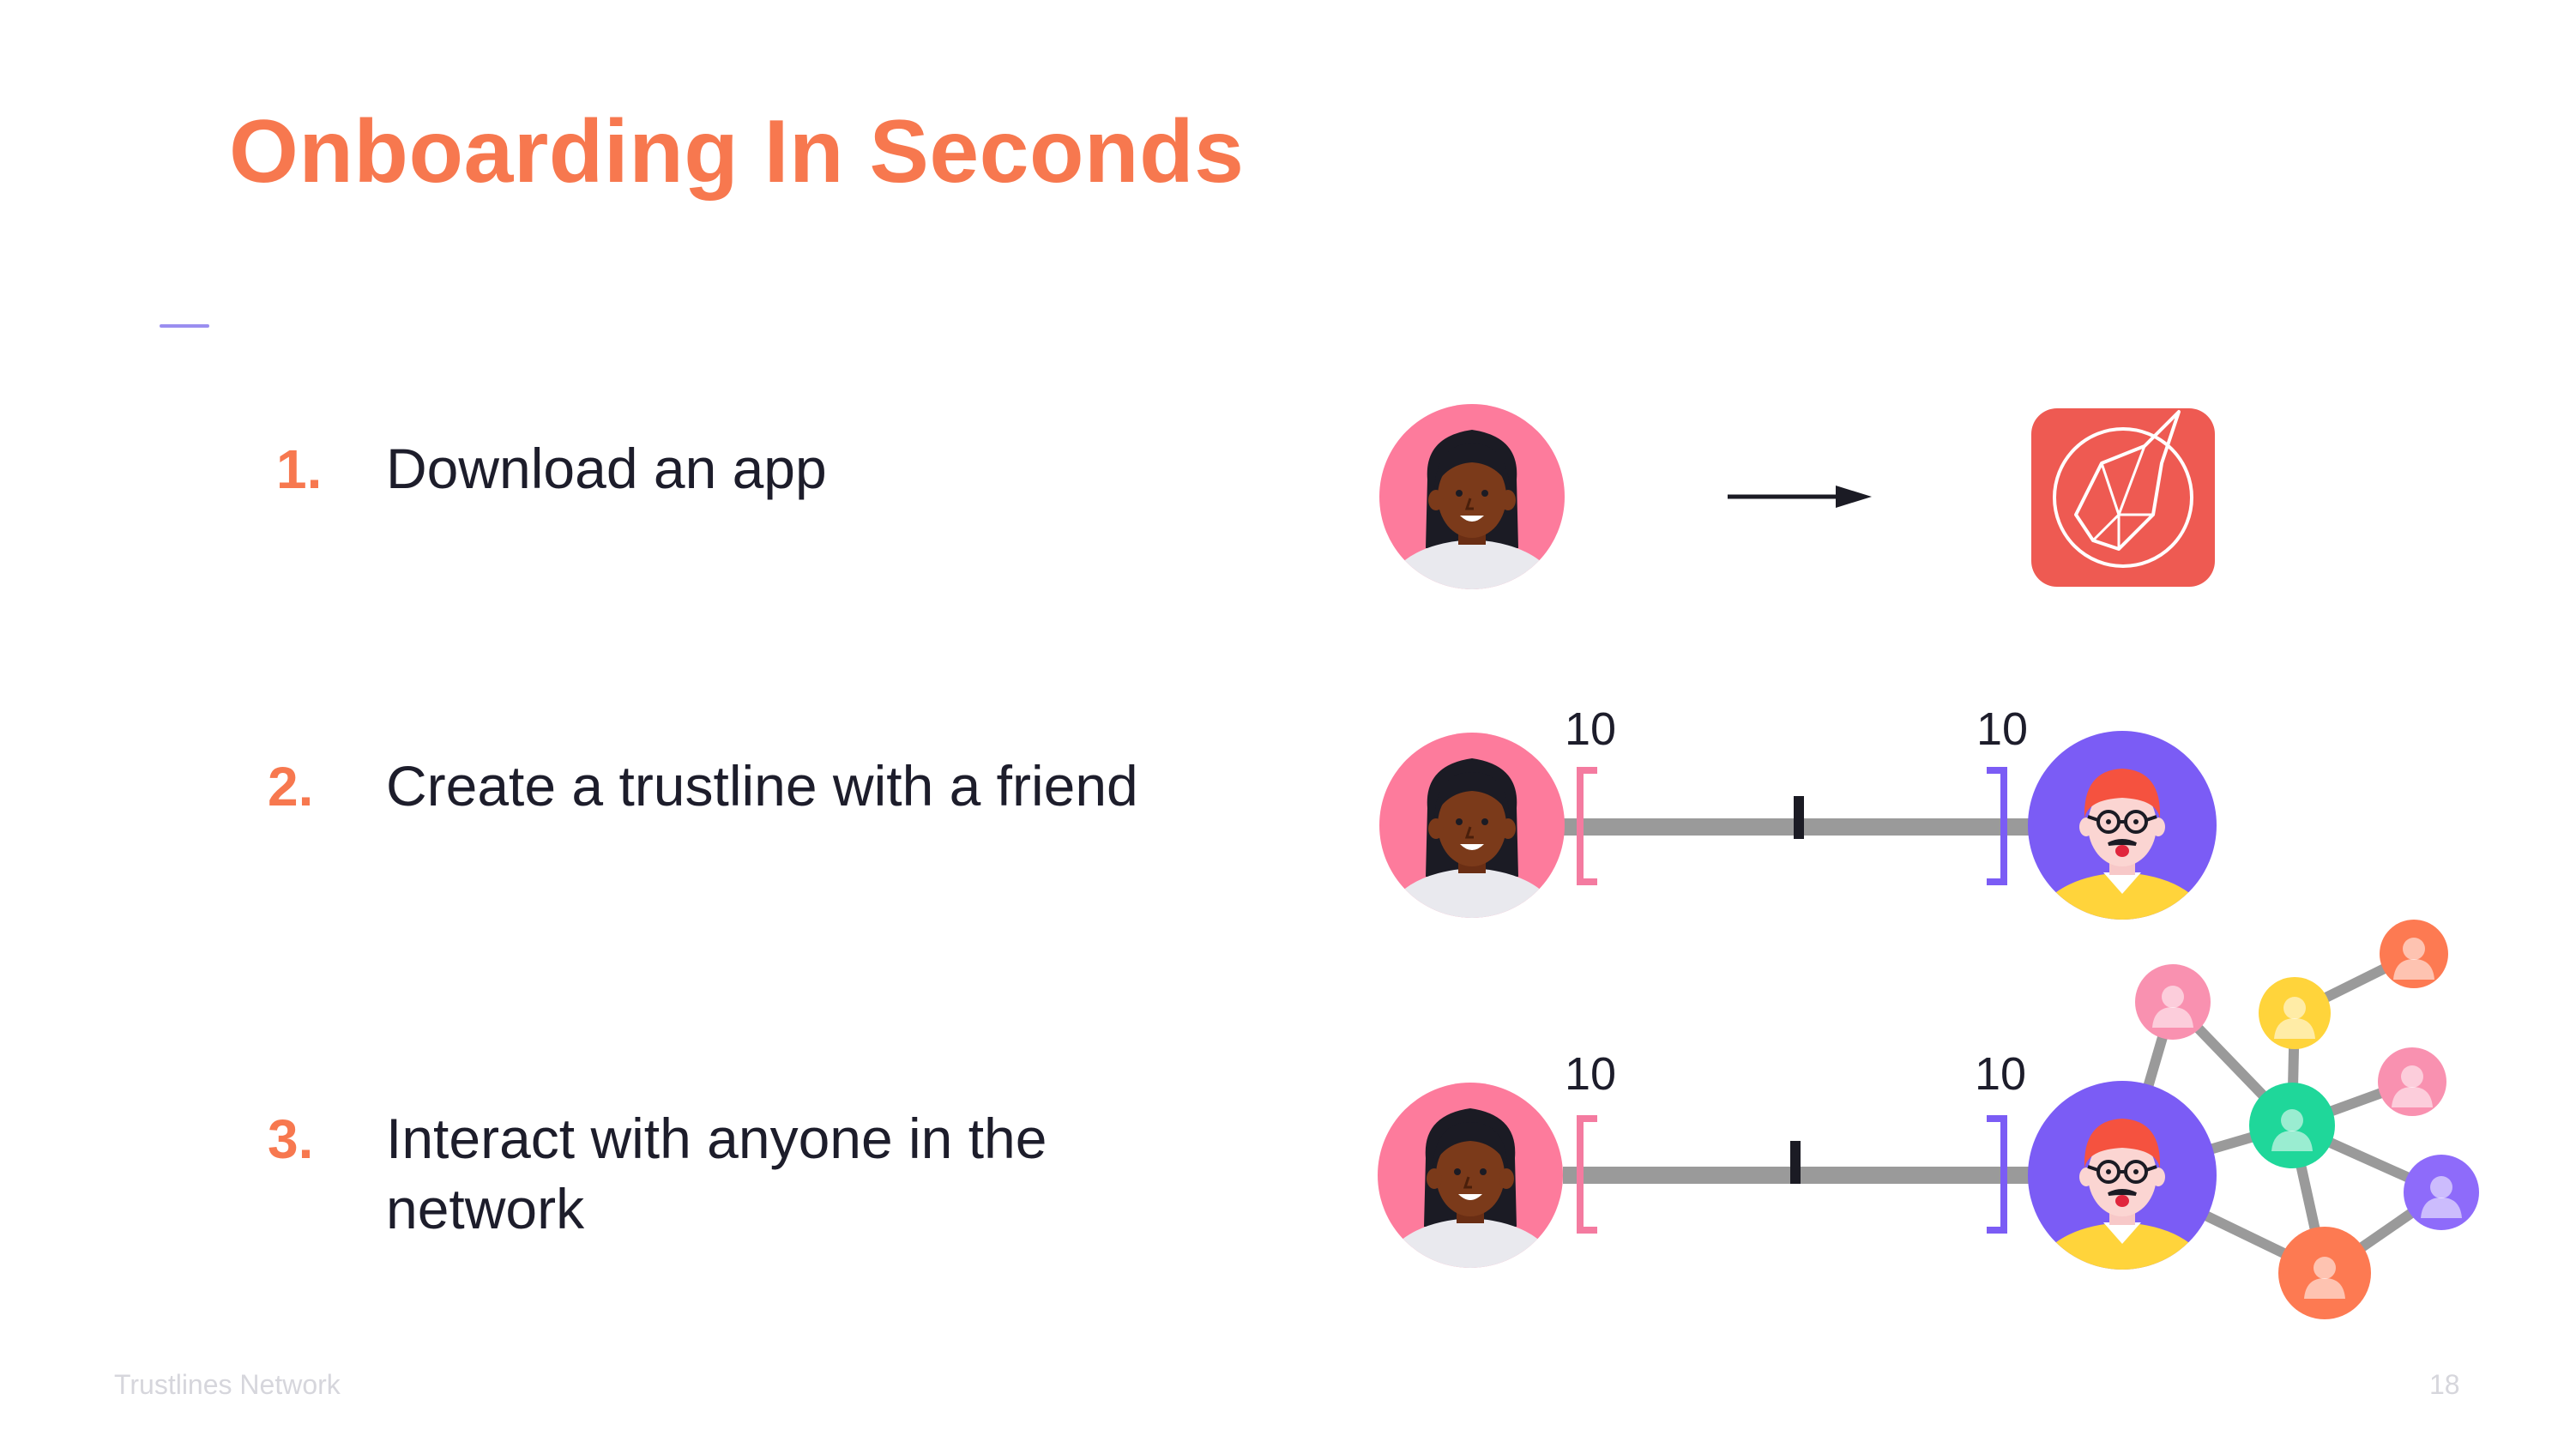  Describe the element at coordinates (227, 1384) in the screenshot. I see `footer-brand: Trustlines Network` at that location.